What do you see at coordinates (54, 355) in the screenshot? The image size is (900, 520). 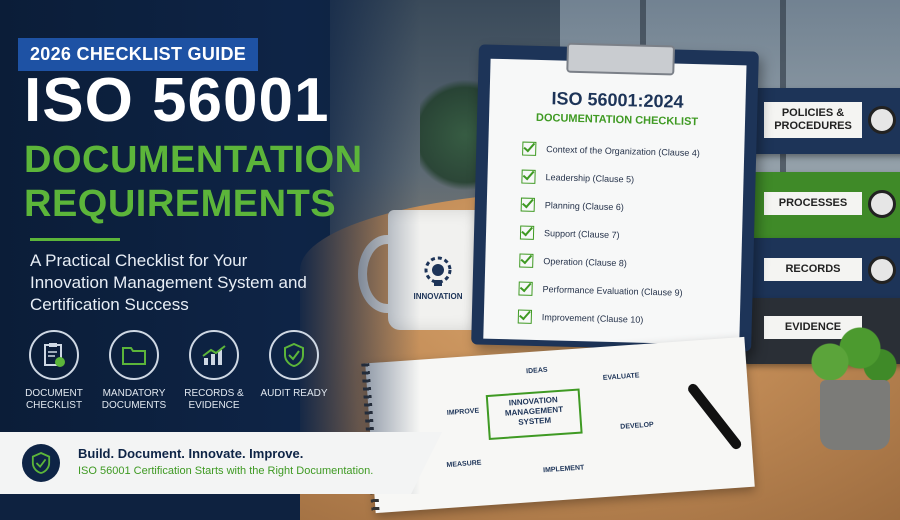 I see `clipboard-check-icon` at bounding box center [54, 355].